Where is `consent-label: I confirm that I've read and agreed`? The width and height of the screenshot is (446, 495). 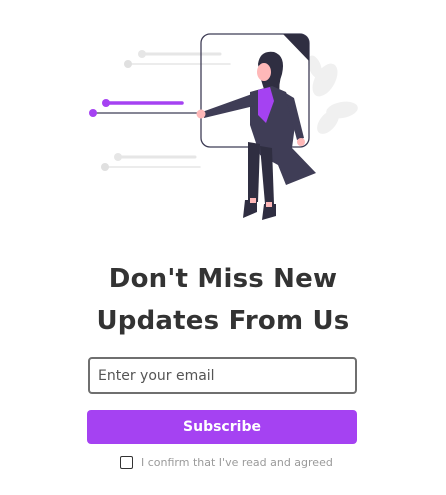 consent-label: I confirm that I've read and agreed is located at coordinates (237, 462).